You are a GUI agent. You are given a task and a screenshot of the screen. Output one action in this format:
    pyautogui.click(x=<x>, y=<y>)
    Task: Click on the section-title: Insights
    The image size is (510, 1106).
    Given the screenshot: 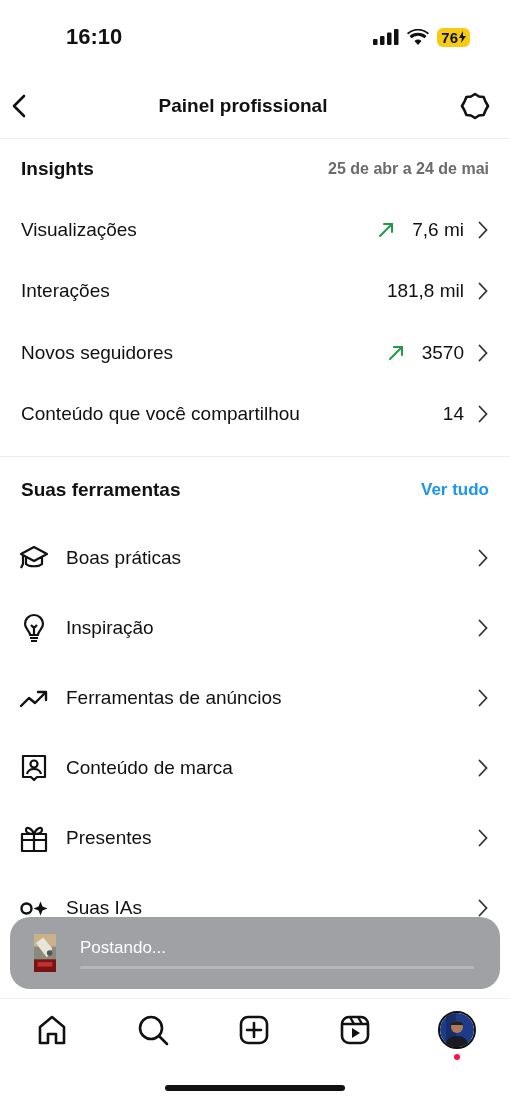 What is the action you would take?
    pyautogui.click(x=57, y=169)
    